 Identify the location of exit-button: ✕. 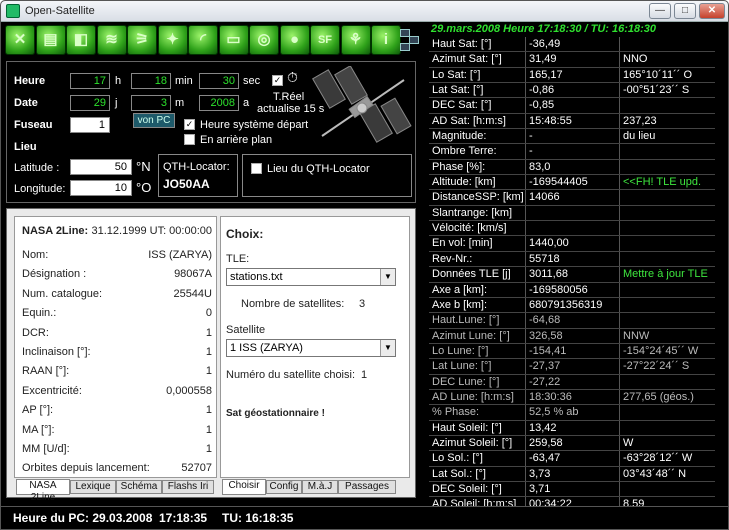
(20, 40).